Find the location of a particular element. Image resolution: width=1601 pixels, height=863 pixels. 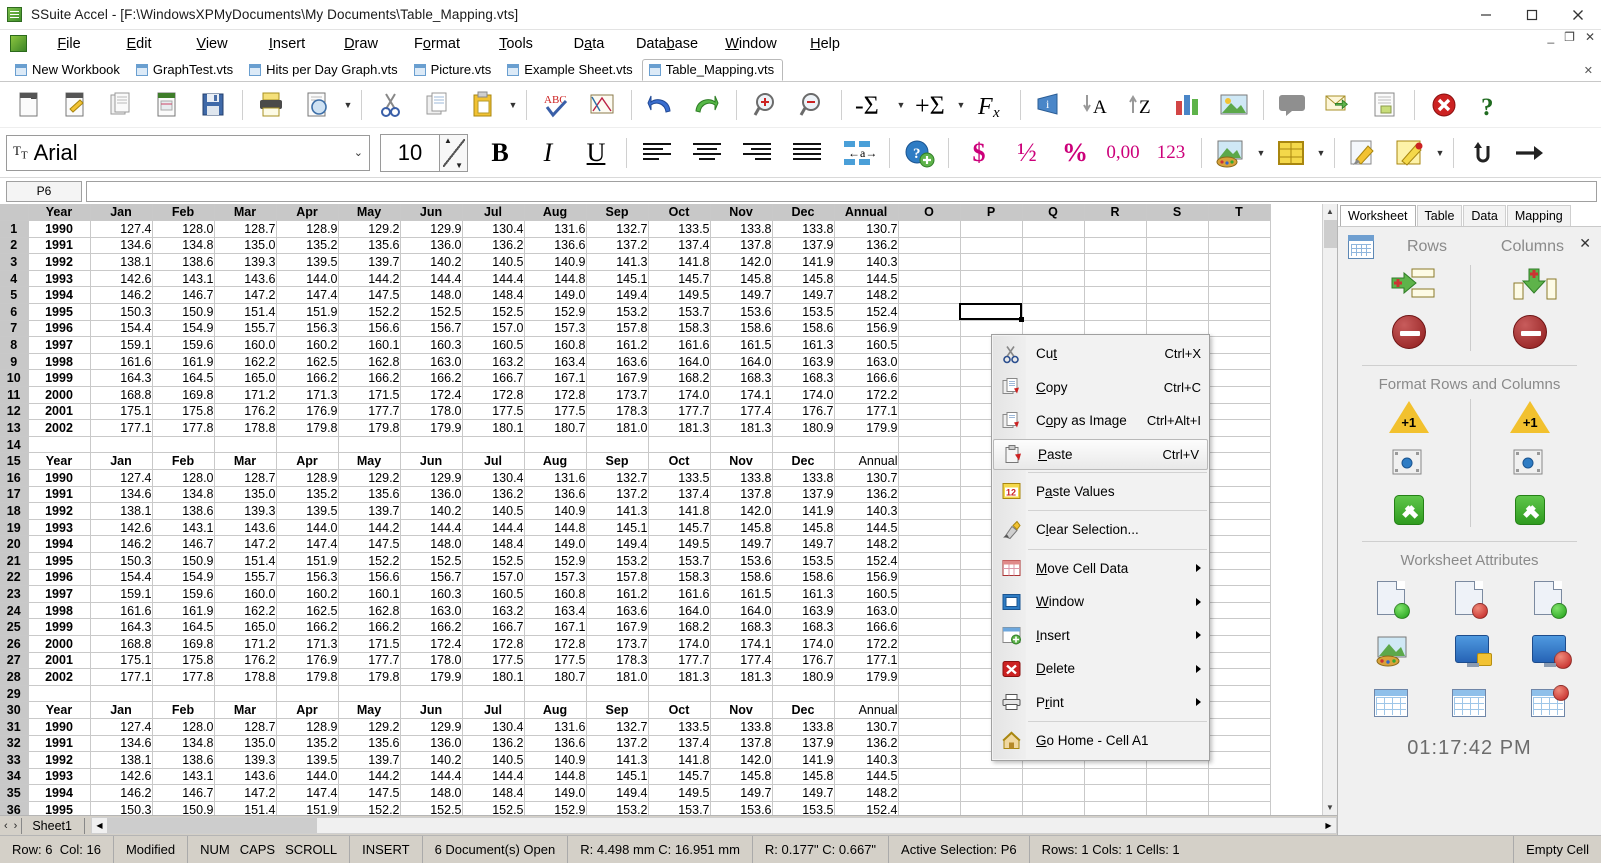

font-name-combo: TT Arial ⌄ is located at coordinates (188, 152).